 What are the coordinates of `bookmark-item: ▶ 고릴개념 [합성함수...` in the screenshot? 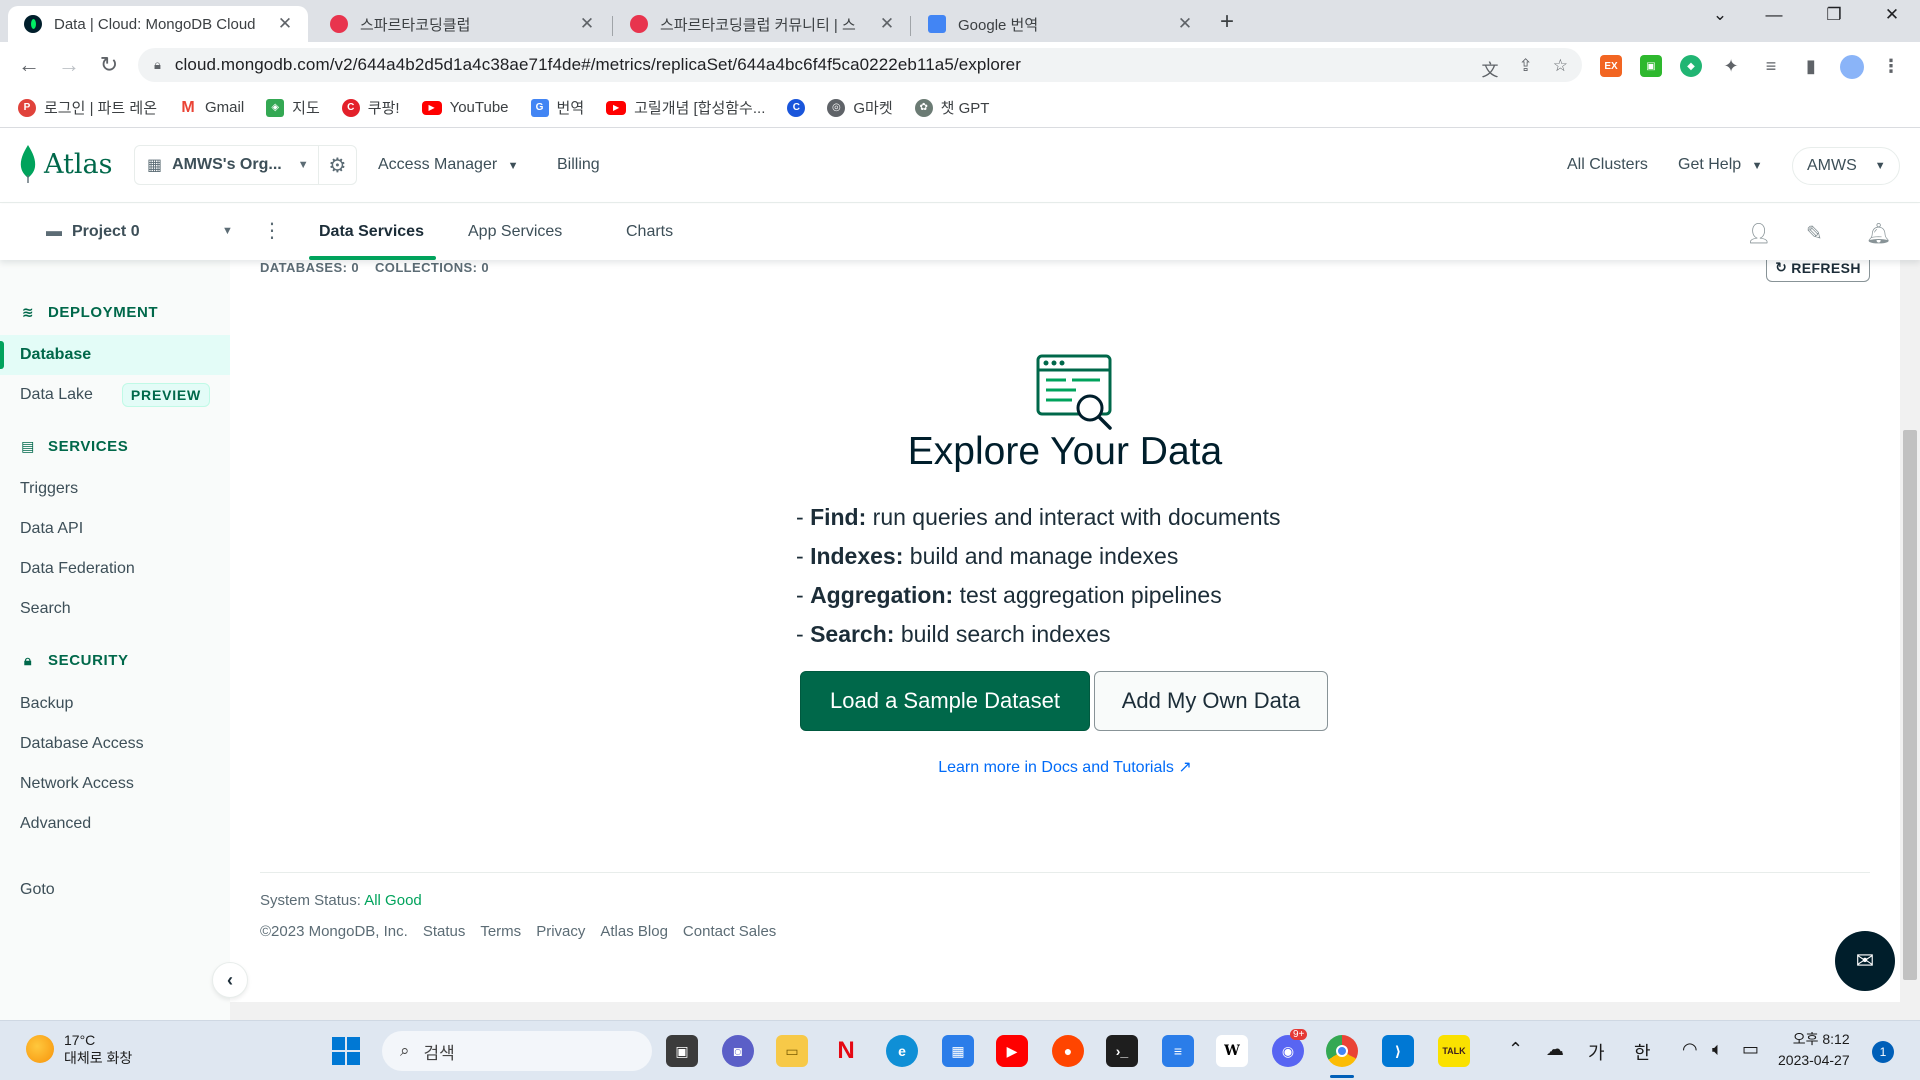 It's located at (685, 107).